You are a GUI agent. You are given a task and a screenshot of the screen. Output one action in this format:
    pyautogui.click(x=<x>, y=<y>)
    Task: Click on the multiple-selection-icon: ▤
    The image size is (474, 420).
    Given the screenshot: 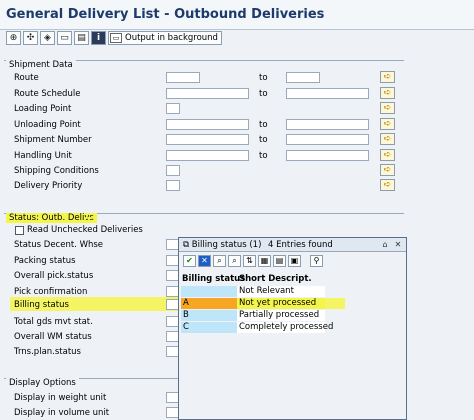 What is the action you would take?
    pyautogui.click(x=81, y=38)
    